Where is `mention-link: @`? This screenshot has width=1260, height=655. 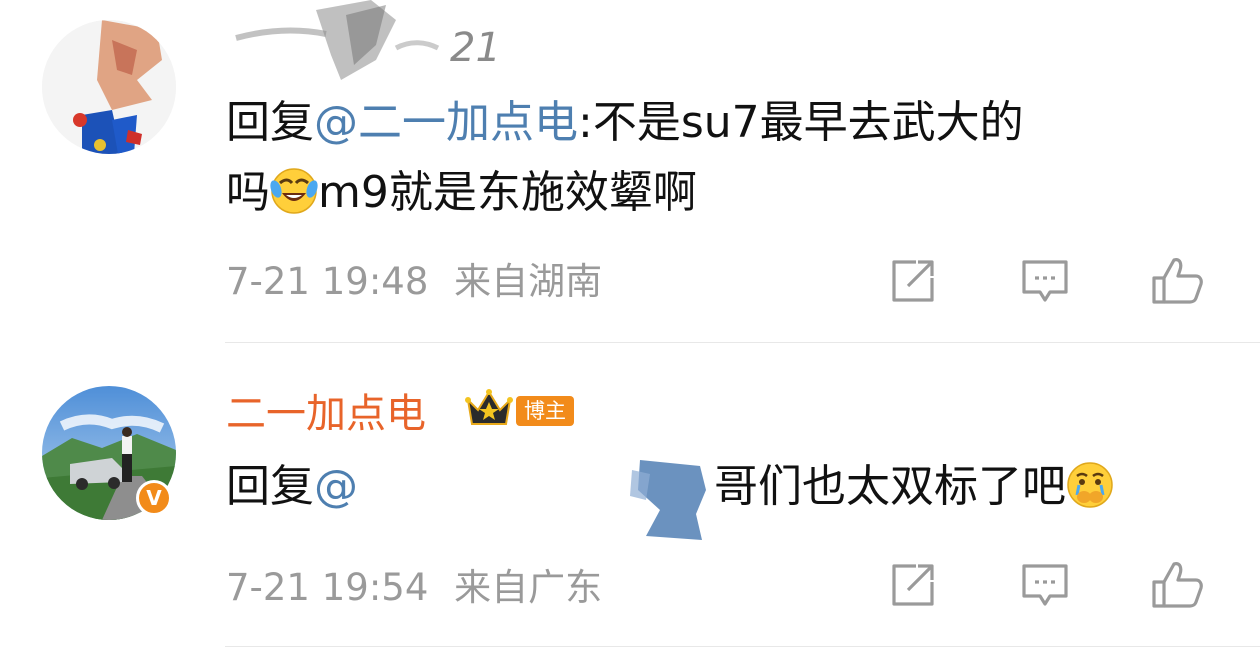 mention-link: @ is located at coordinates (336, 486).